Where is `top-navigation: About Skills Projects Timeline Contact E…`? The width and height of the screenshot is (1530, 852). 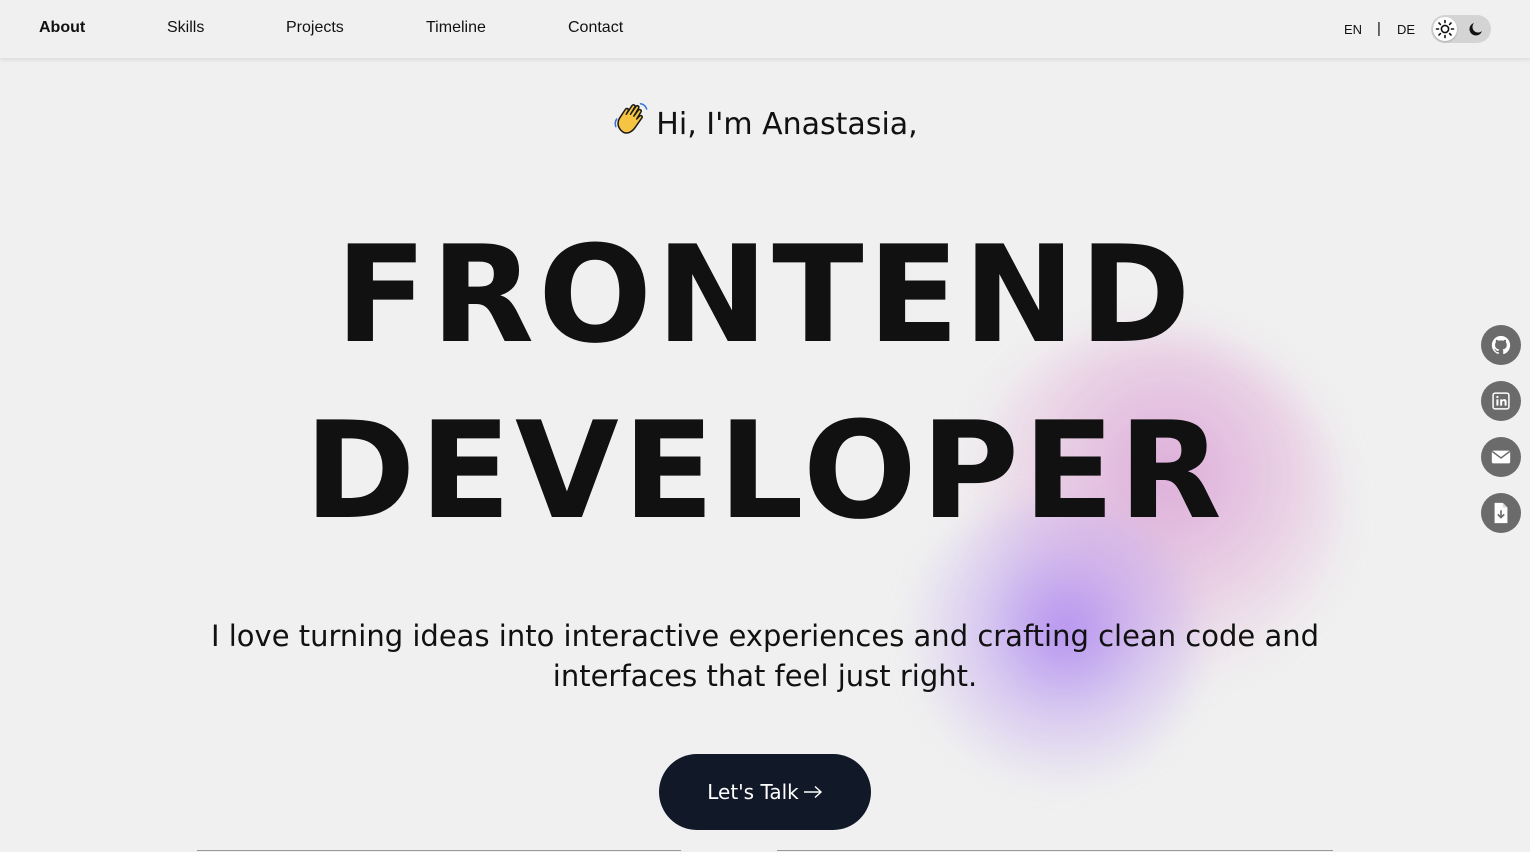 top-navigation: About Skills Projects Timeline Contact E… is located at coordinates (765, 29).